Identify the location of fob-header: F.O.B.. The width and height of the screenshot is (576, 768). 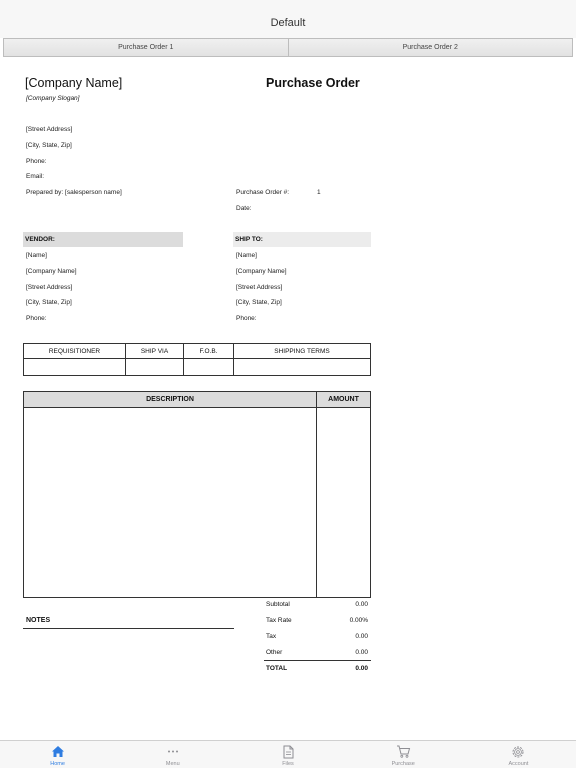
(208, 351).